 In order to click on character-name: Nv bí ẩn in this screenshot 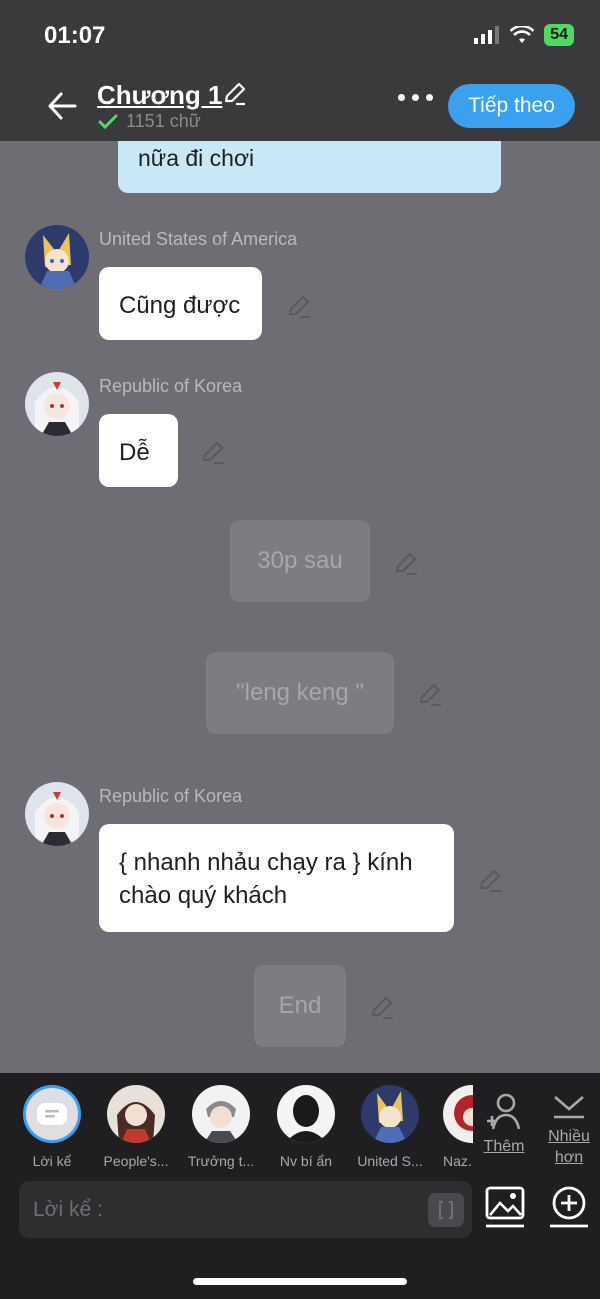, I will do `click(306, 1161)`.